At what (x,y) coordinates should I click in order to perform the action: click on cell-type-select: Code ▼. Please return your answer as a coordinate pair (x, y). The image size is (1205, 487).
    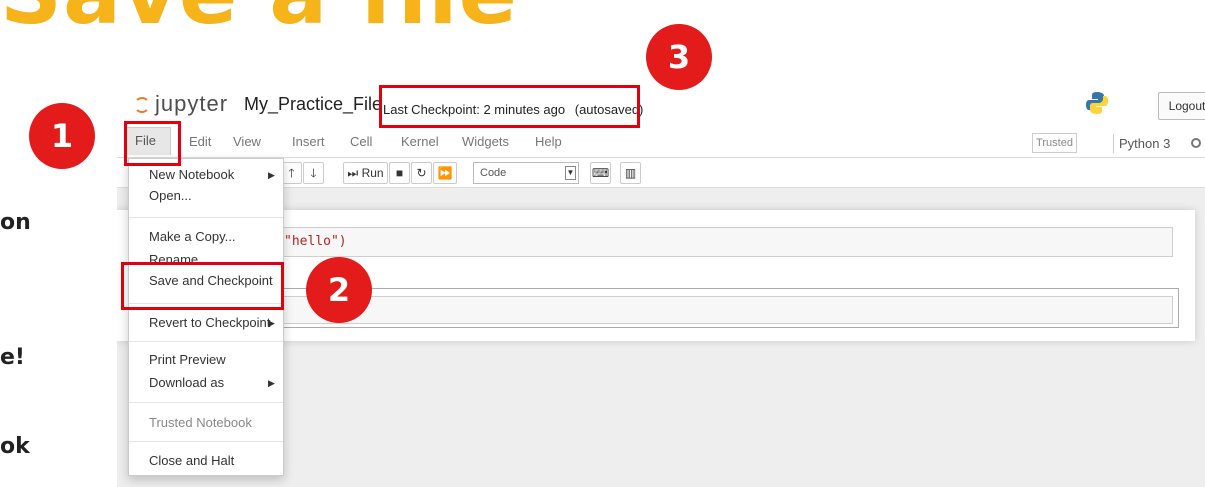
    Looking at the image, I should click on (526, 173).